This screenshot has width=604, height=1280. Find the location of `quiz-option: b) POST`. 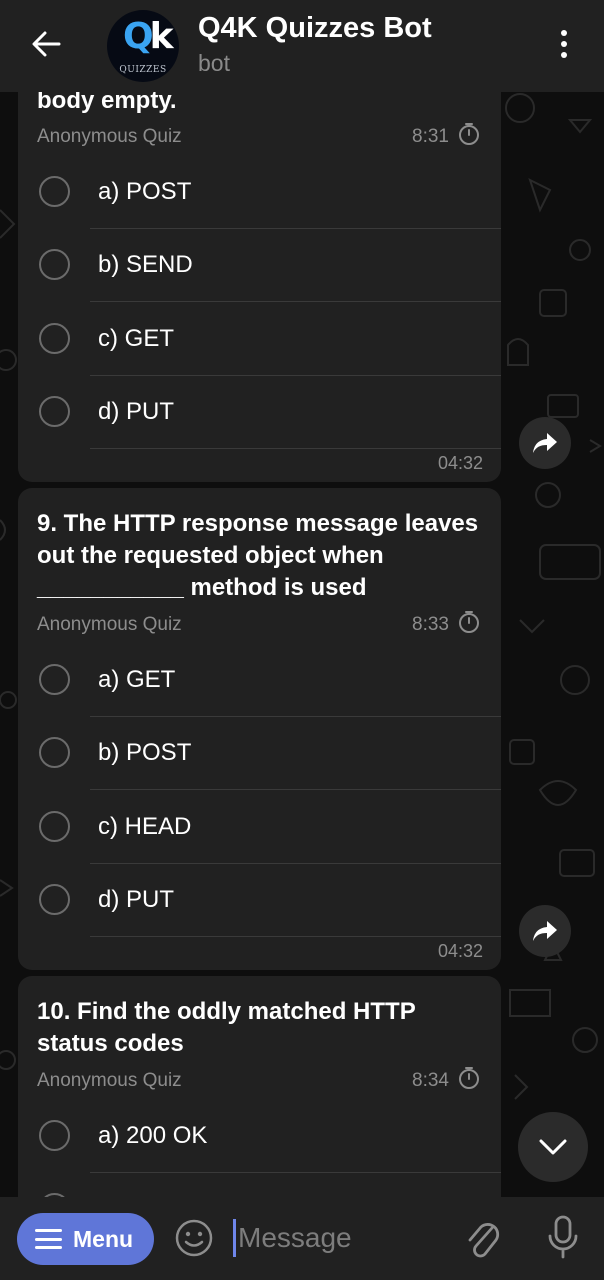

quiz-option: b) POST is located at coordinates (259, 753).